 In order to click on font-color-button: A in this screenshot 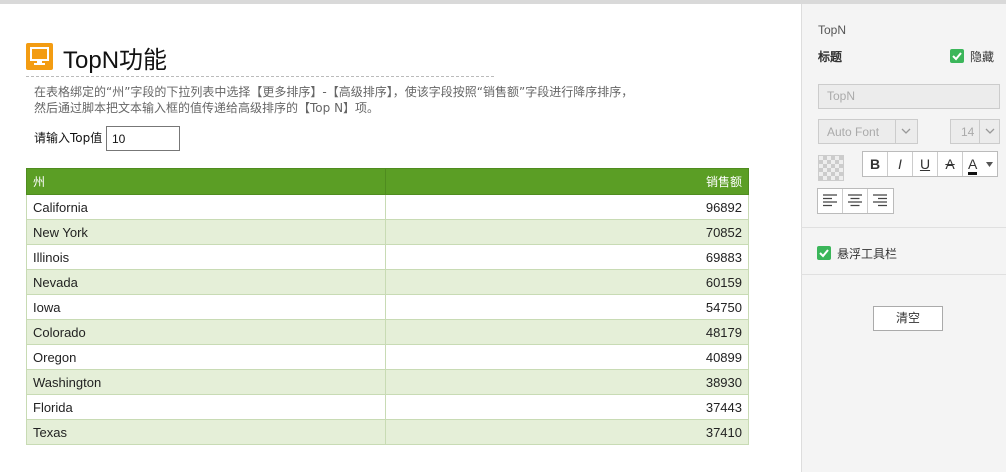, I will do `click(980, 164)`.